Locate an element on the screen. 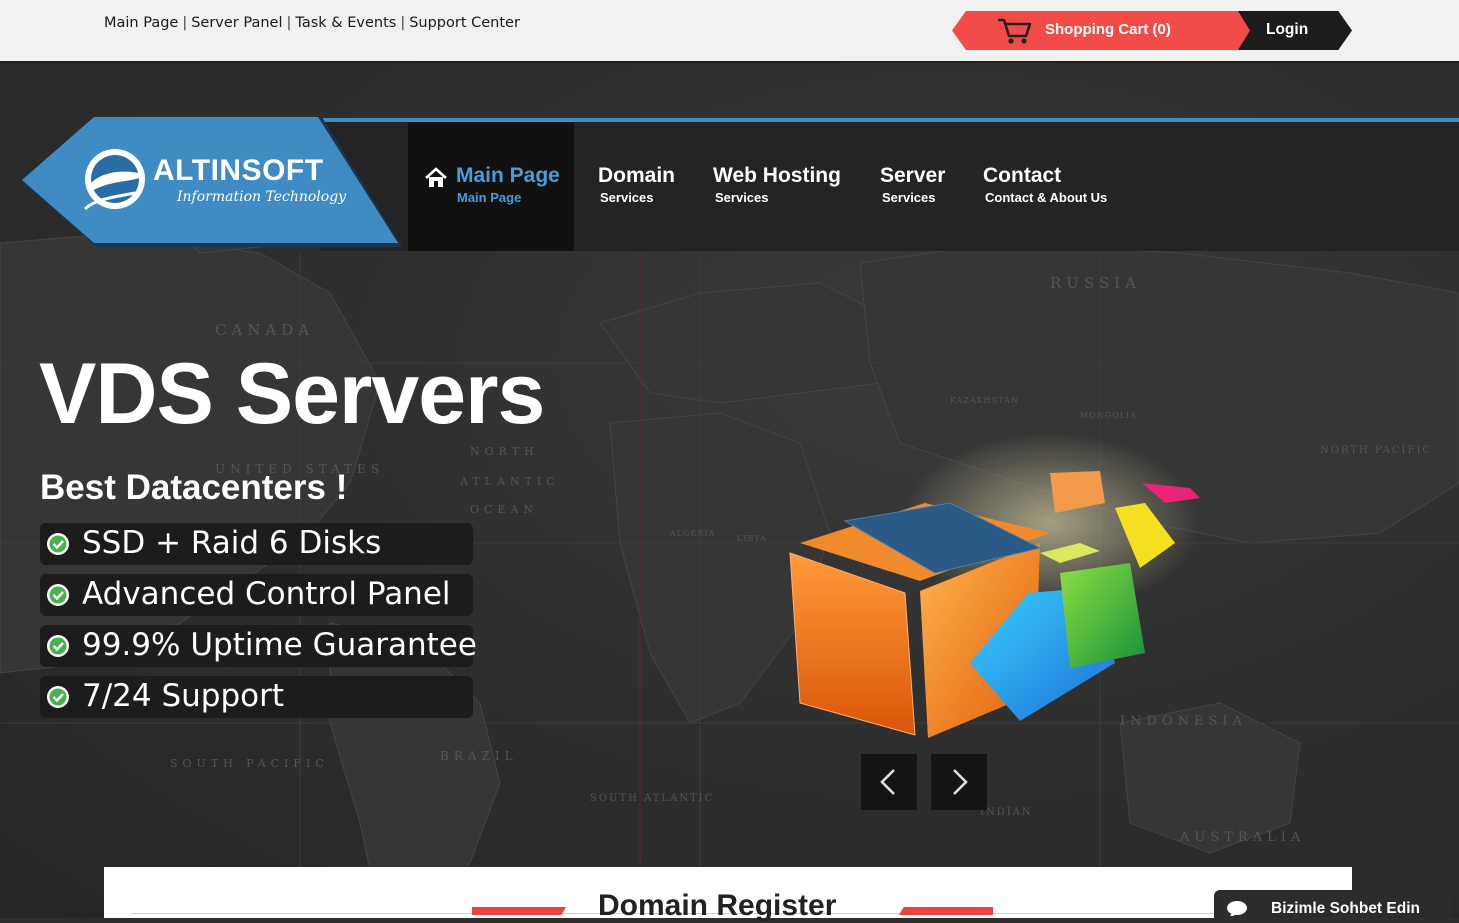  hero-title: VDS Servers is located at coordinates (292, 394).